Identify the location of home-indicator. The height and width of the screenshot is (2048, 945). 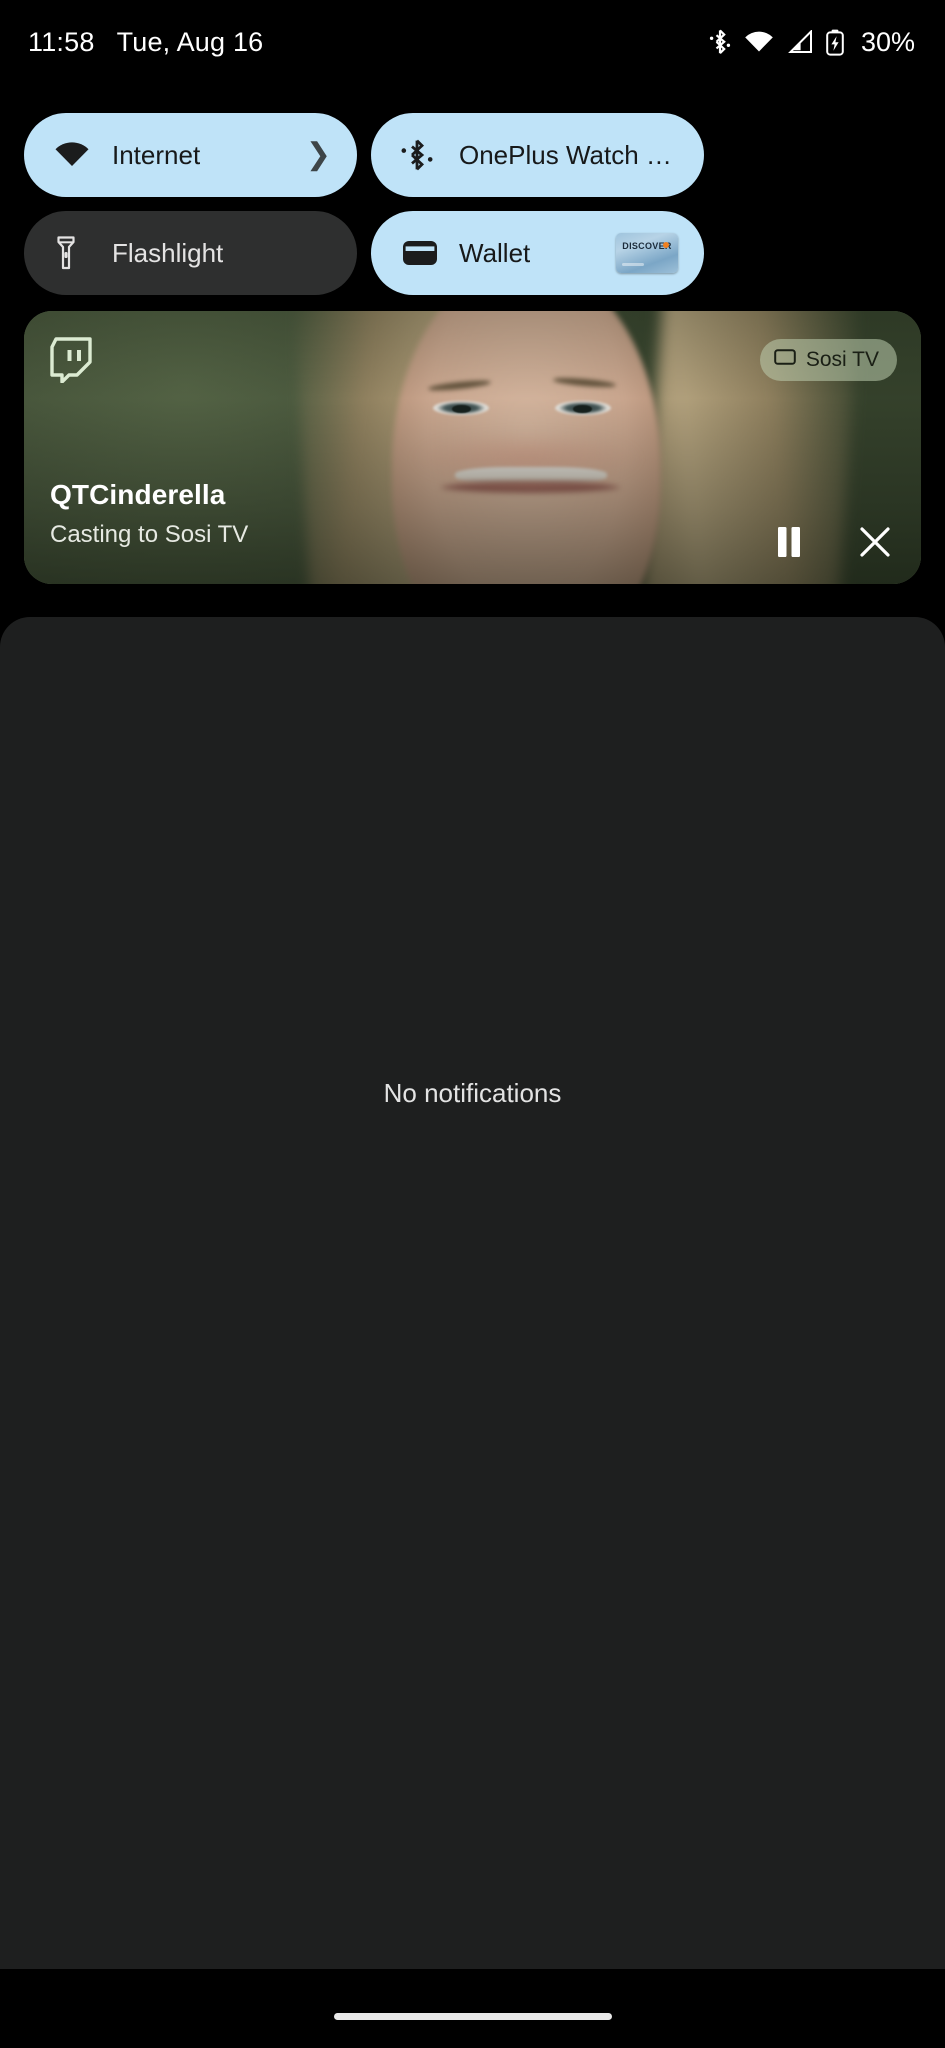
(472, 2016).